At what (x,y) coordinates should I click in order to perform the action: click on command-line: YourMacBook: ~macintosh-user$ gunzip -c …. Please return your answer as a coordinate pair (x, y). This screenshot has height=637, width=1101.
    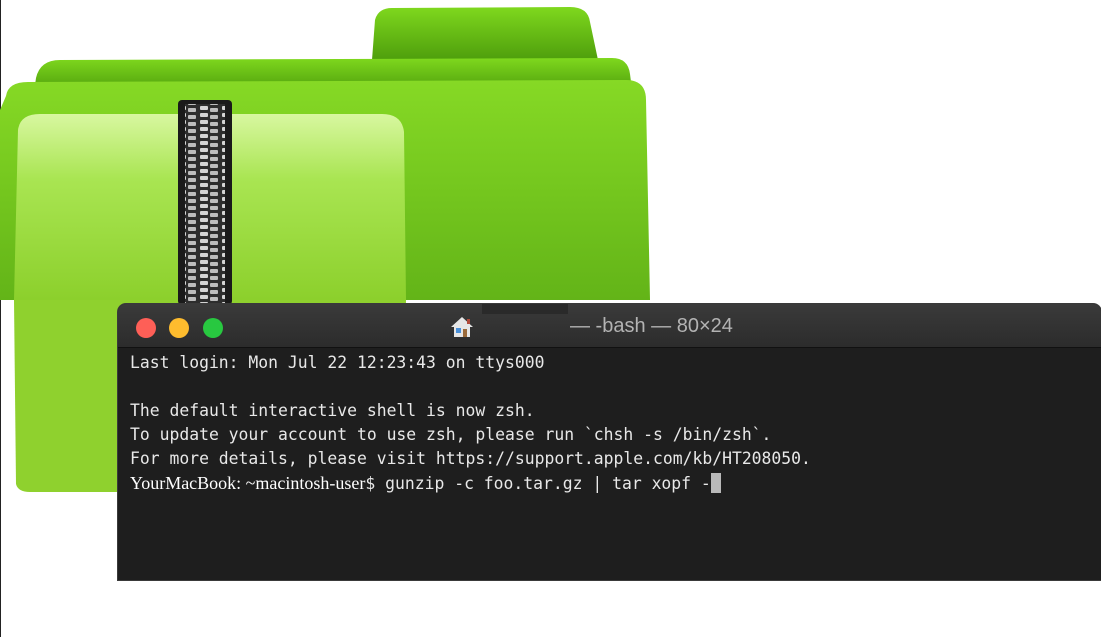
    Looking at the image, I should click on (615, 483).